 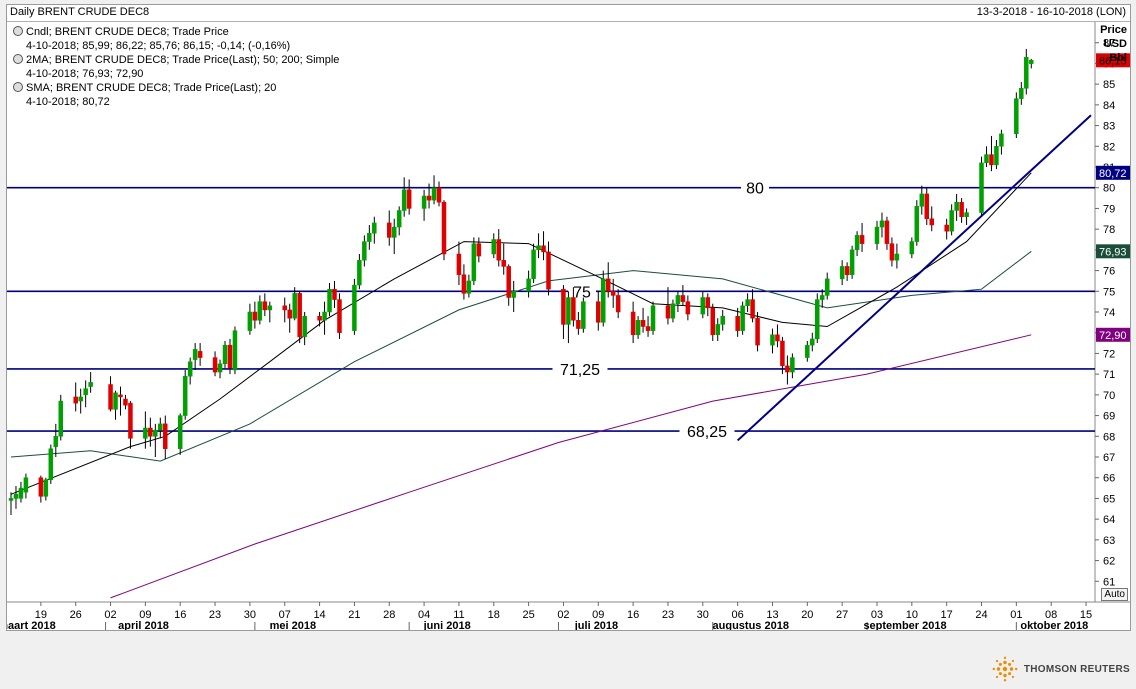 I want to click on y-tick-label: 67, so click(x=1109, y=458).